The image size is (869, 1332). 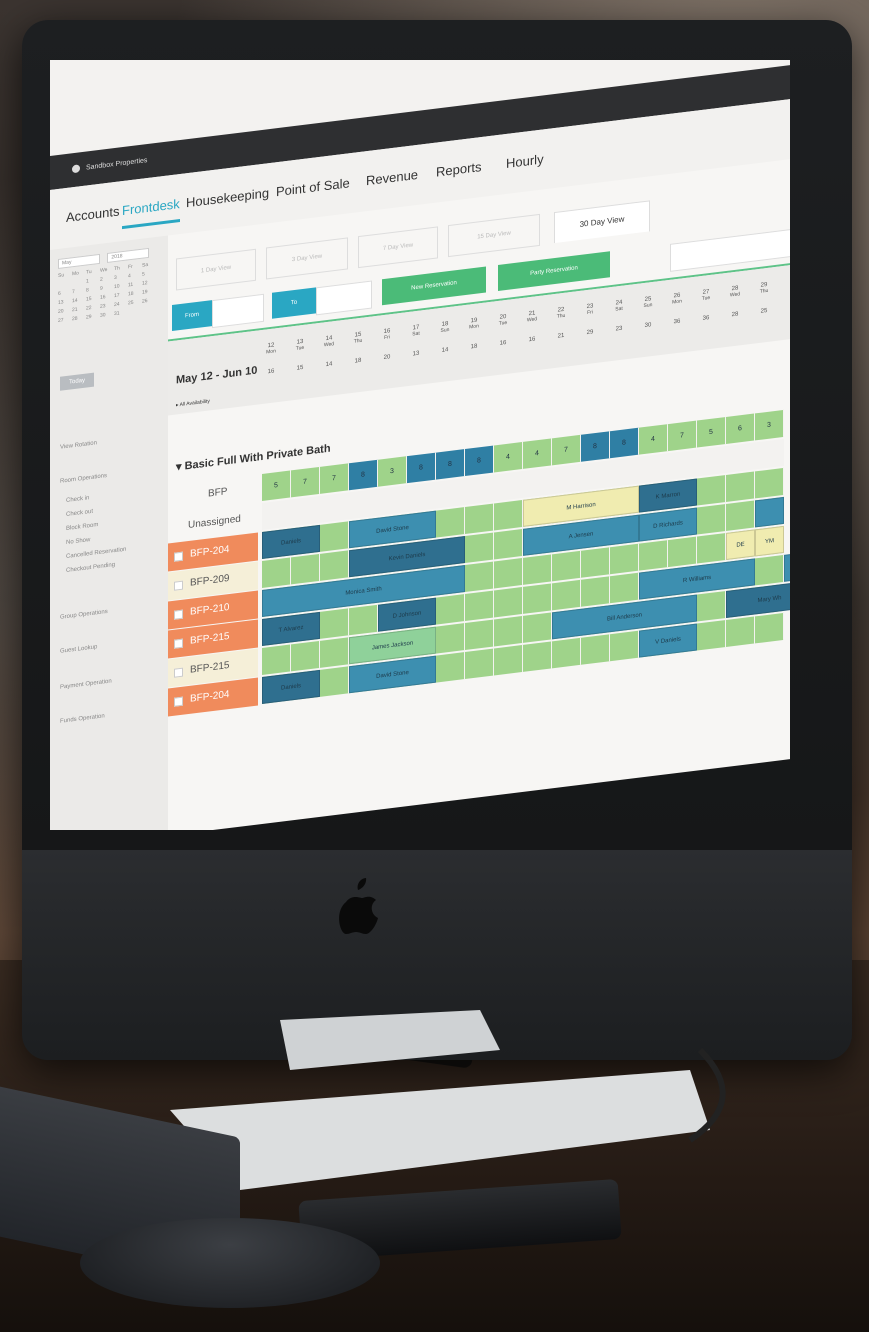 I want to click on new-reservation-button: New Reservation, so click(x=434, y=286).